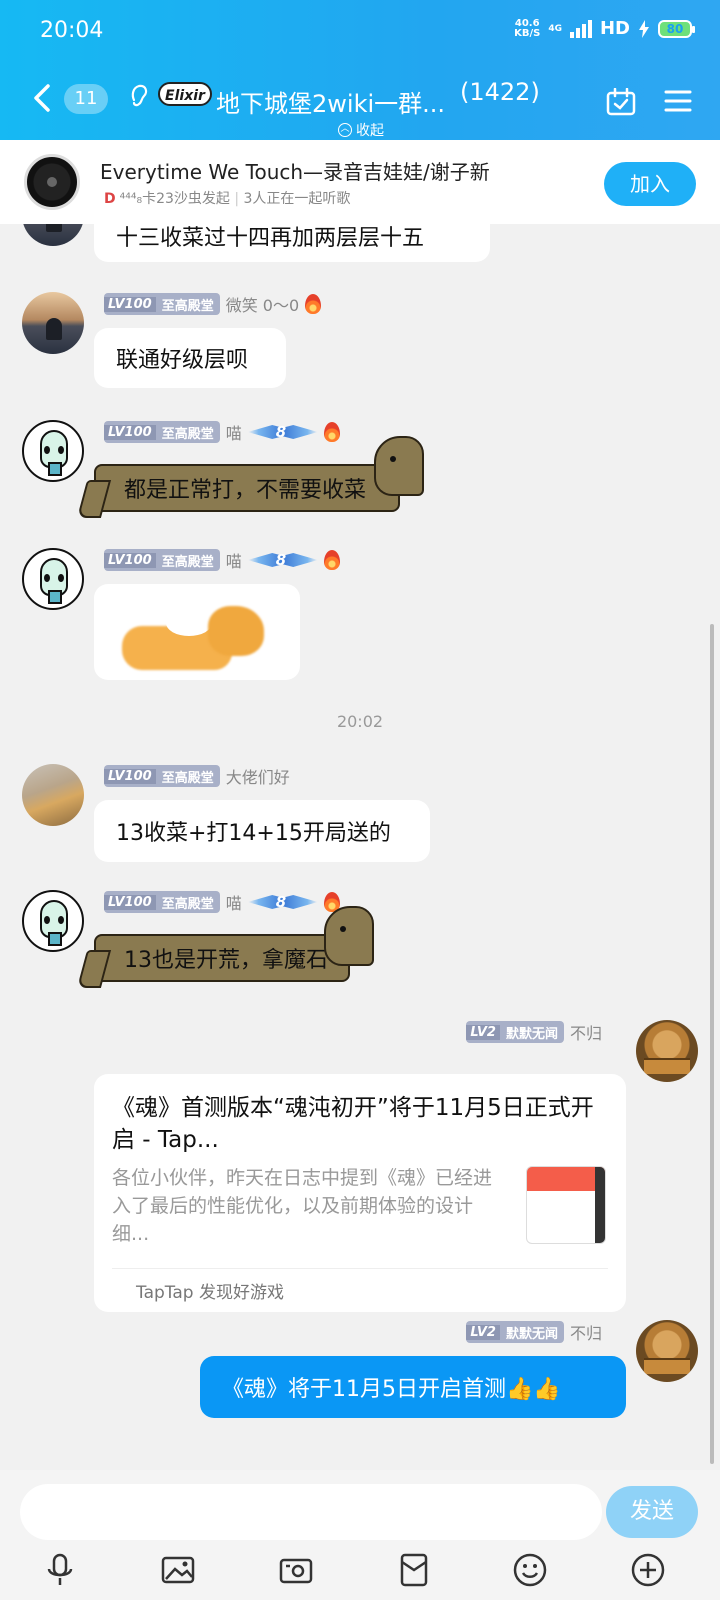 The image size is (720, 1600). Describe the element at coordinates (360, 721) in the screenshot. I see `time-separator: 20:02` at that location.